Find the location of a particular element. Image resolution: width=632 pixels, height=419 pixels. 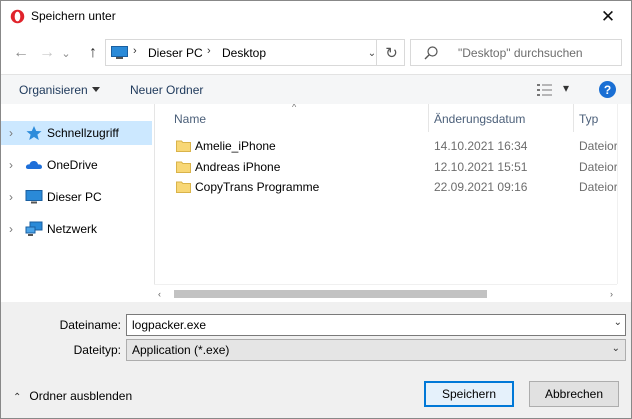

file-date: 22.09.2021 09:16 is located at coordinates (481, 187).